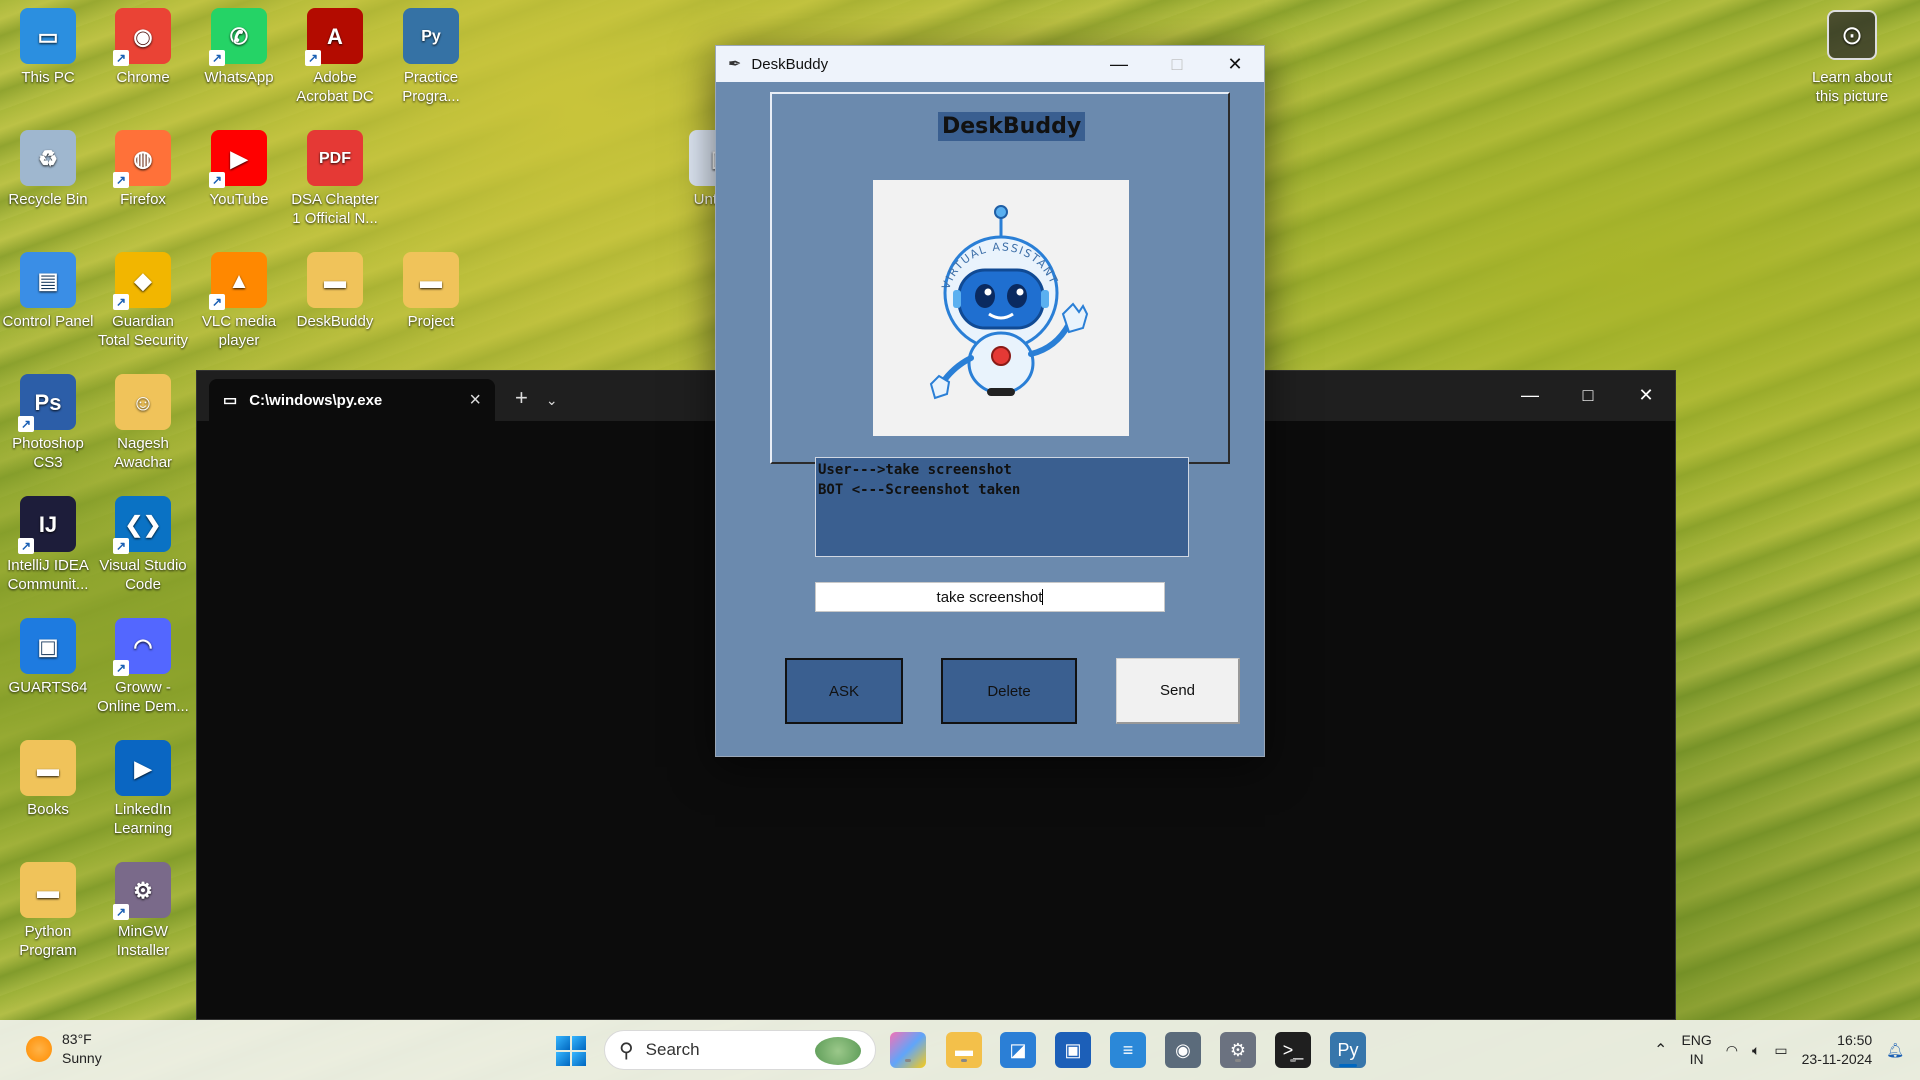 Image resolution: width=1920 pixels, height=1080 pixels. I want to click on desktop-icon: ▶ LinkedIn Learning, so click(143, 789).